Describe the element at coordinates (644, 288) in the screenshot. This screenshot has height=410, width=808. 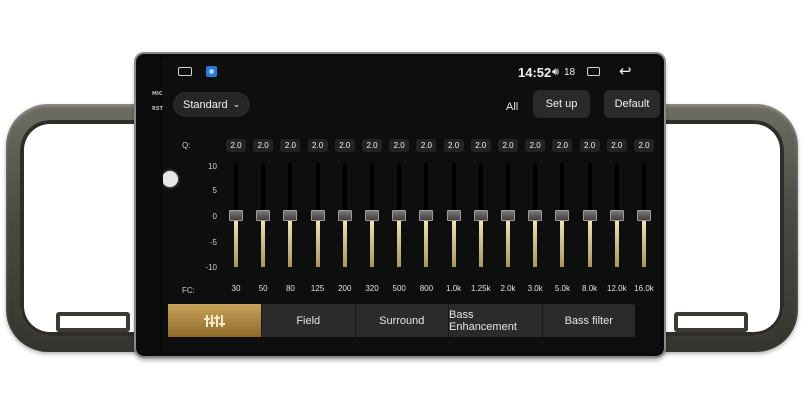
I see `frequency-label: 16.0k` at that location.